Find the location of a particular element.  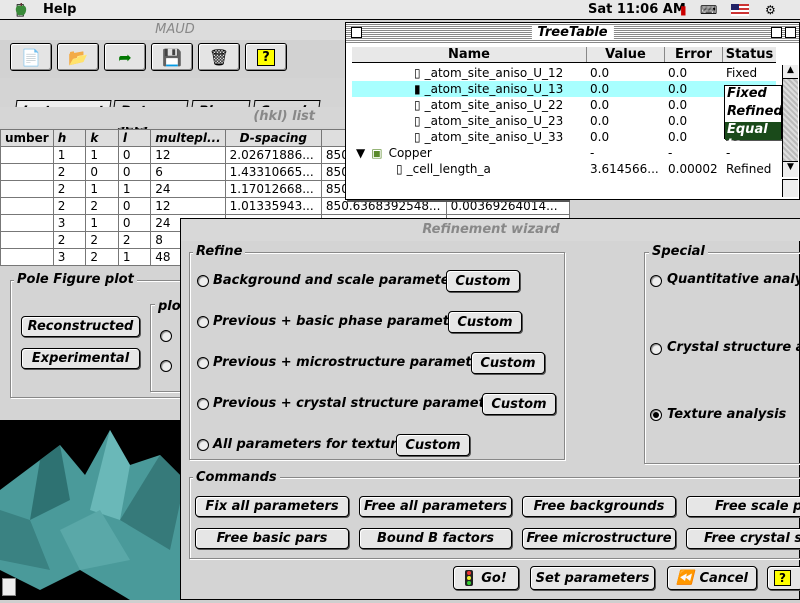

tree-row: ▯ _atom_site_aniso_U_22 0.0 0.0 is located at coordinates (564, 105).